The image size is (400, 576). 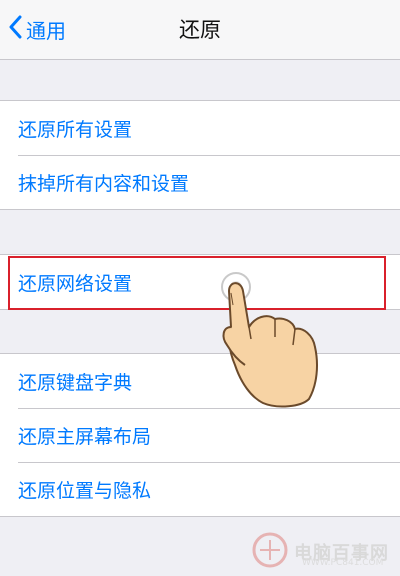 What do you see at coordinates (200, 381) in the screenshot?
I see `reset-keyboard-dictionary-cell: 还原键盘字典` at bounding box center [200, 381].